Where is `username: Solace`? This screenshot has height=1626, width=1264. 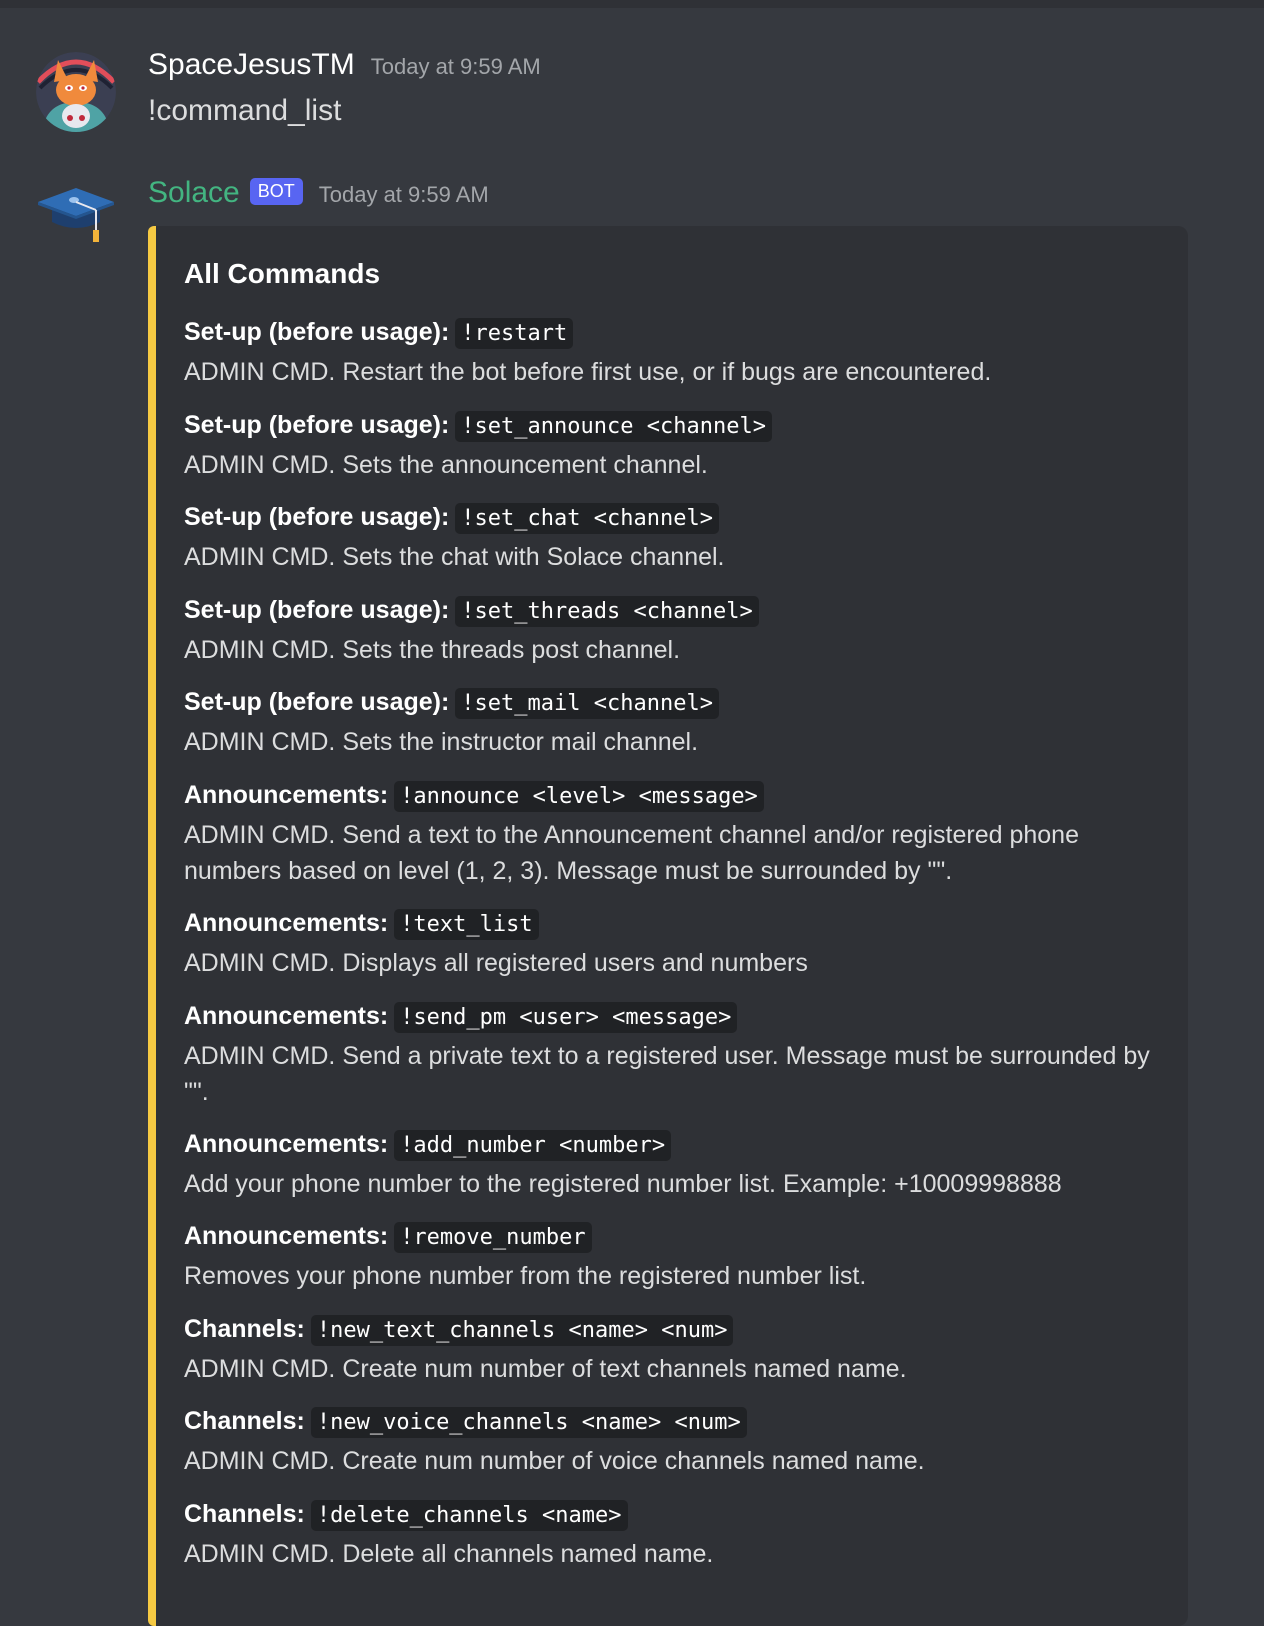
username: Solace is located at coordinates (194, 193).